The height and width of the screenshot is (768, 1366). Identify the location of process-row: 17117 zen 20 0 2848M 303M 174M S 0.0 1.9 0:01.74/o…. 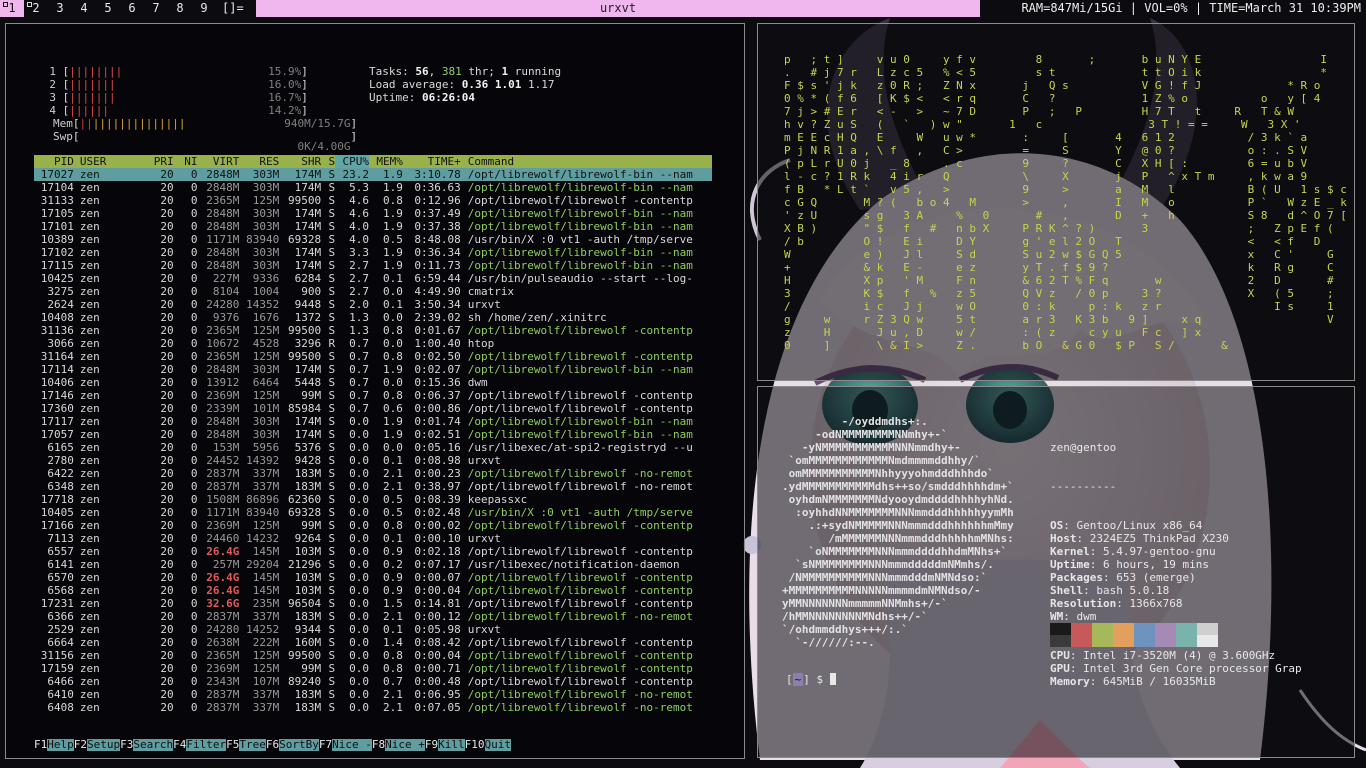
(373, 421).